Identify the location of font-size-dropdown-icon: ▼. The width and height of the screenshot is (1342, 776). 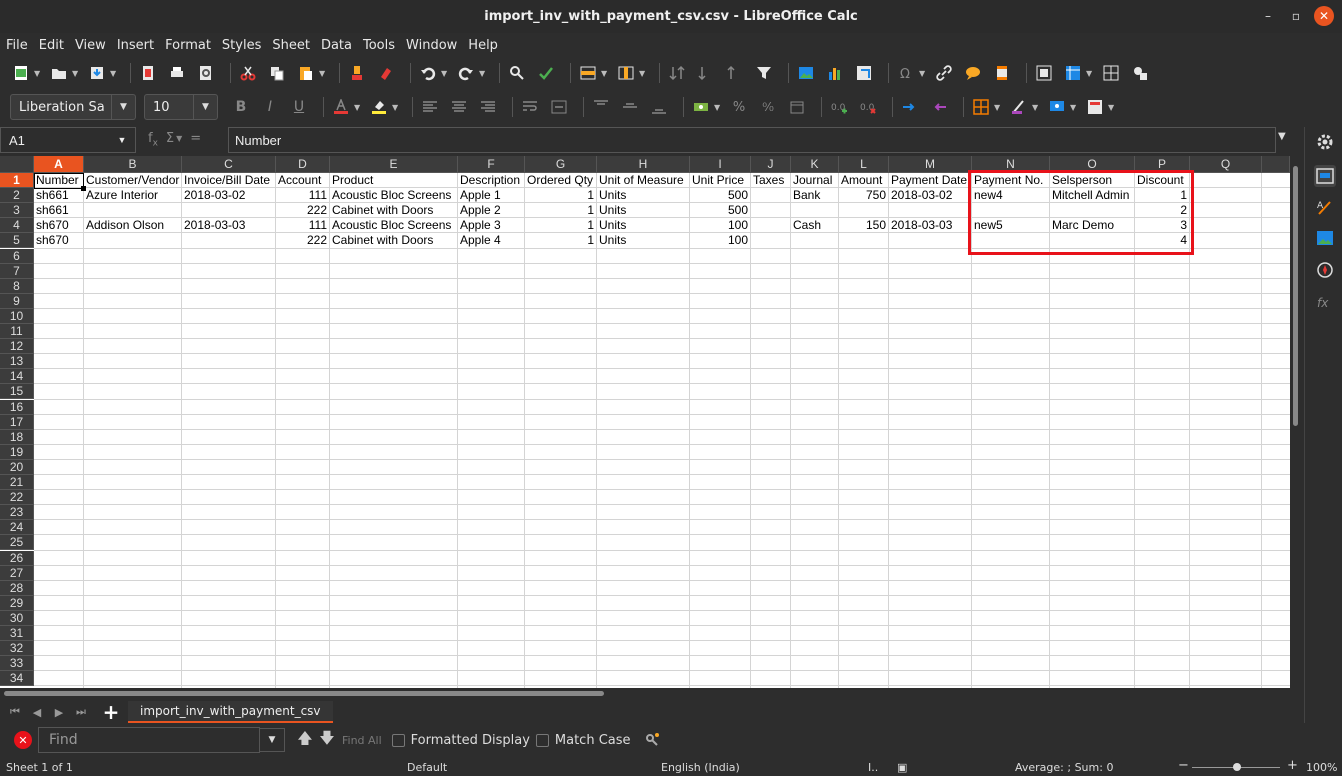
(205, 107).